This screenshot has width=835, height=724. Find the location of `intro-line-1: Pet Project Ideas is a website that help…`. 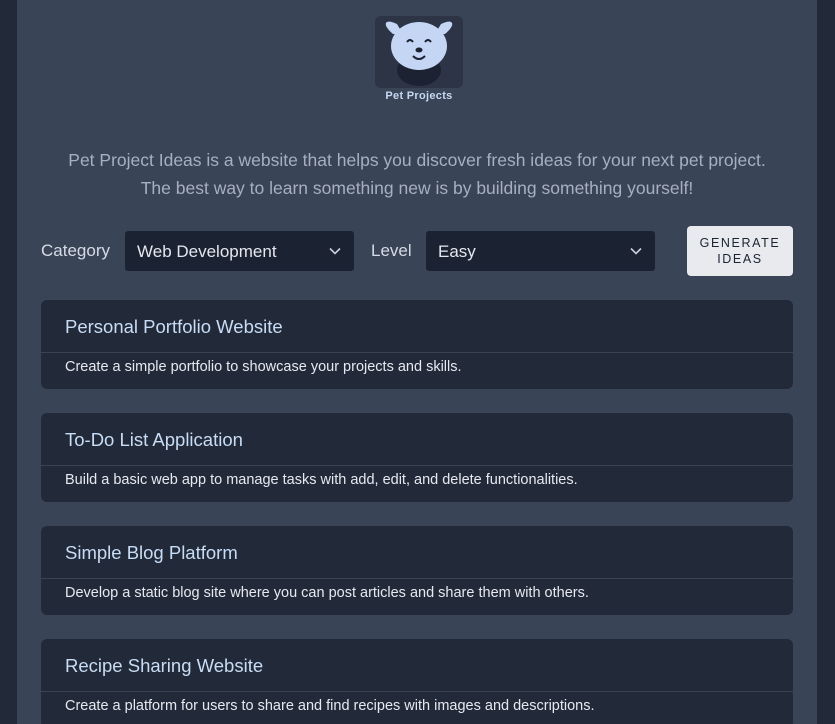

intro-line-1: Pet Project Ideas is a website that help… is located at coordinates (417, 160).